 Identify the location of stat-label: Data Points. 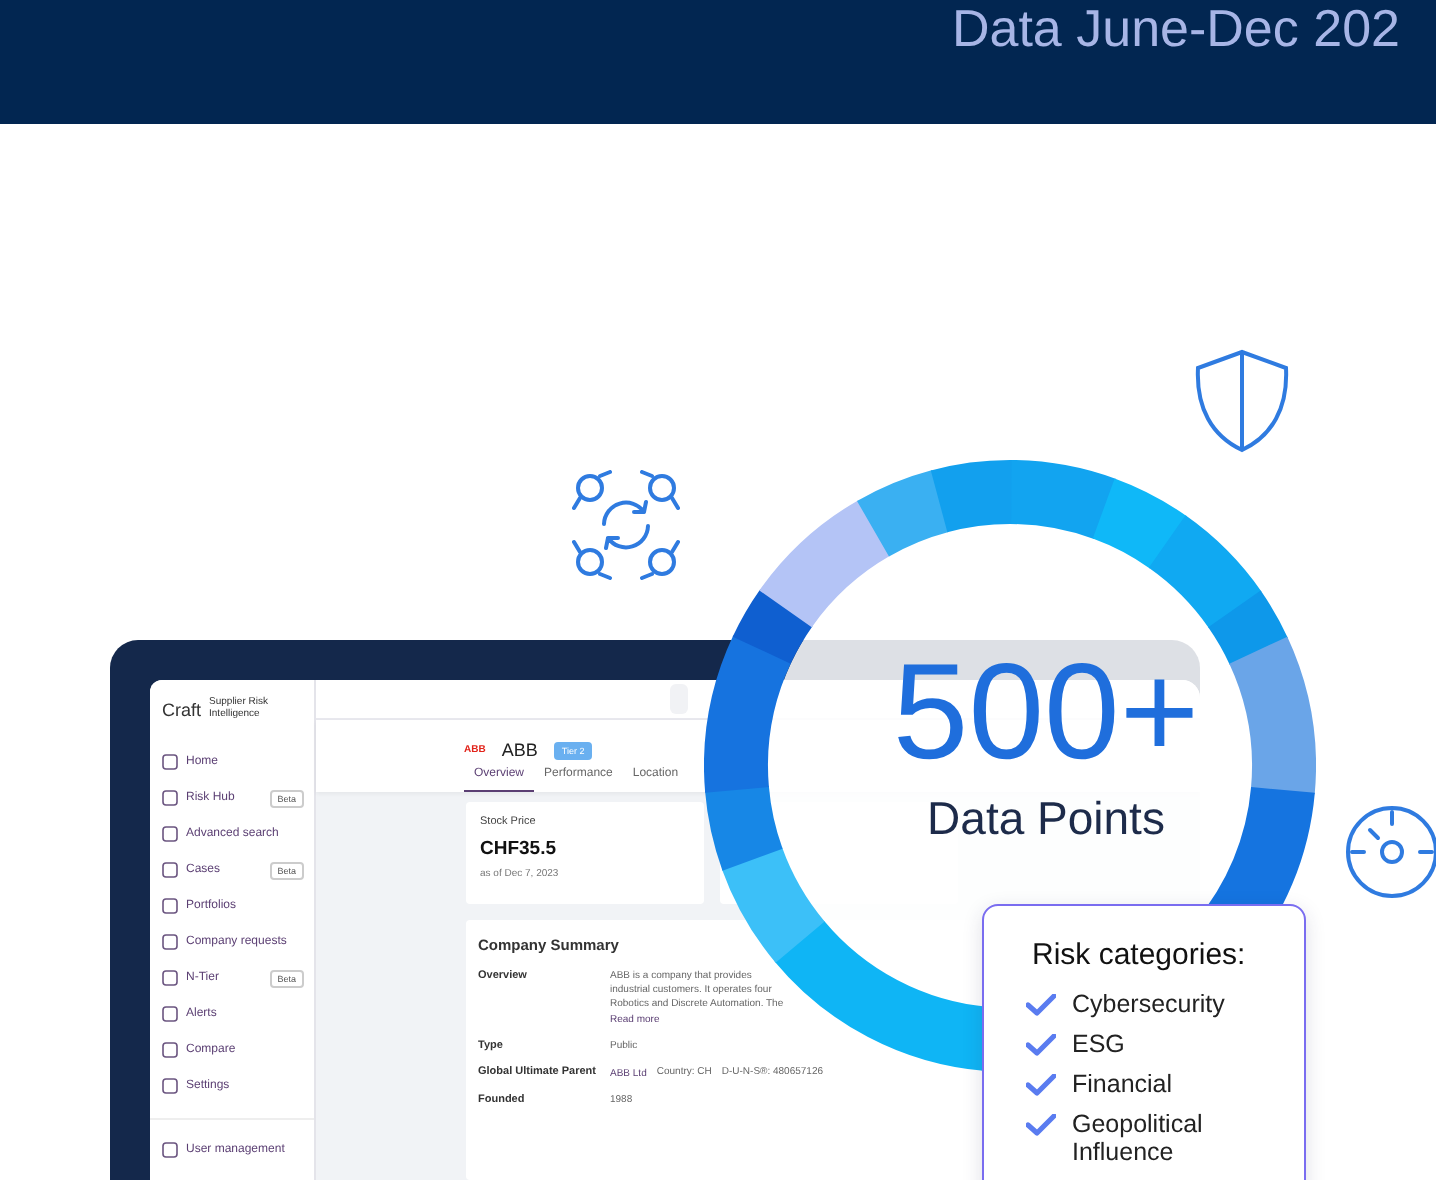
(1046, 818).